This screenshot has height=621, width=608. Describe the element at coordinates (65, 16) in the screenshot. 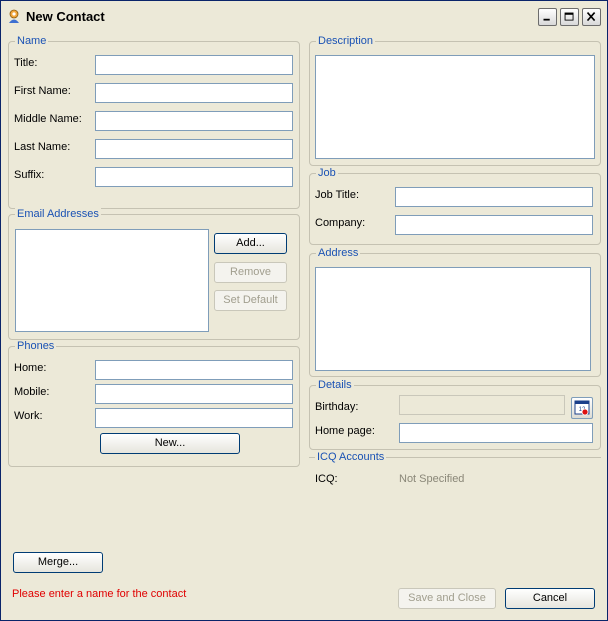

I see `window-title: New Contact` at that location.